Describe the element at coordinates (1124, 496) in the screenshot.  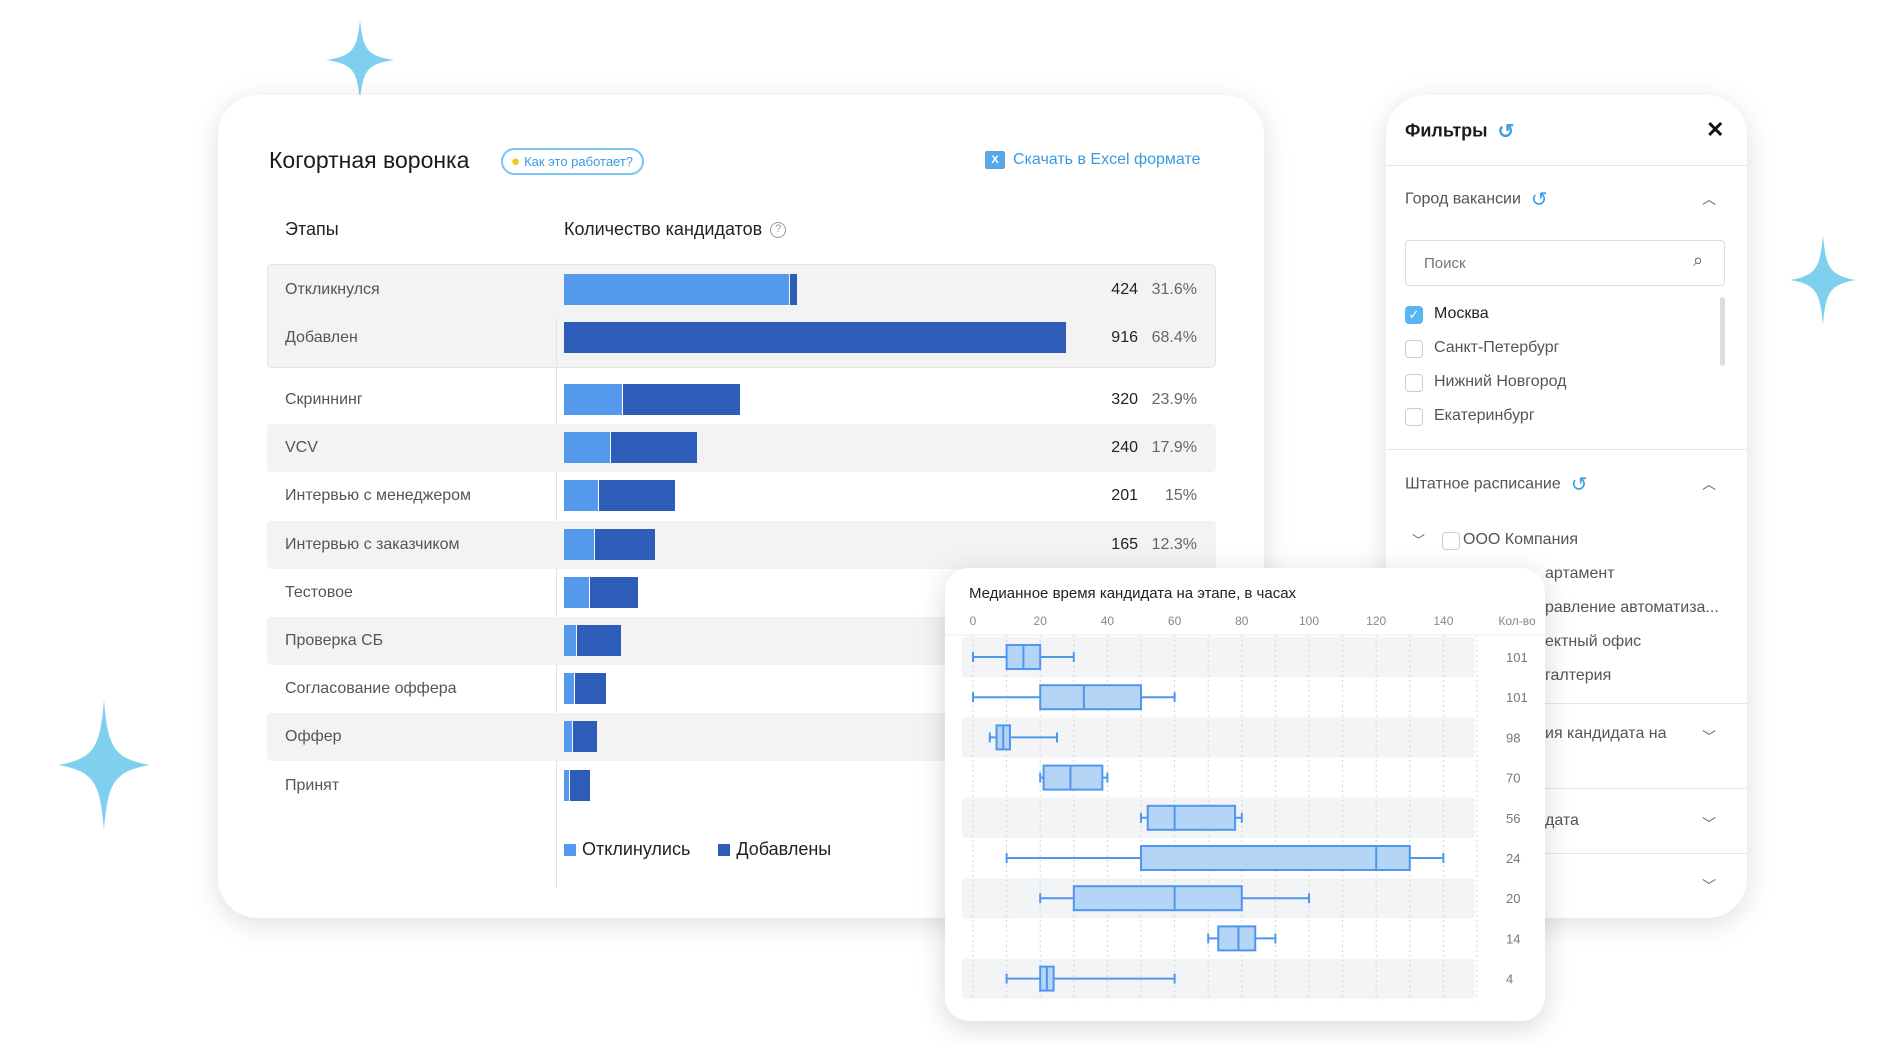
I see `stage-count: 201` at that location.